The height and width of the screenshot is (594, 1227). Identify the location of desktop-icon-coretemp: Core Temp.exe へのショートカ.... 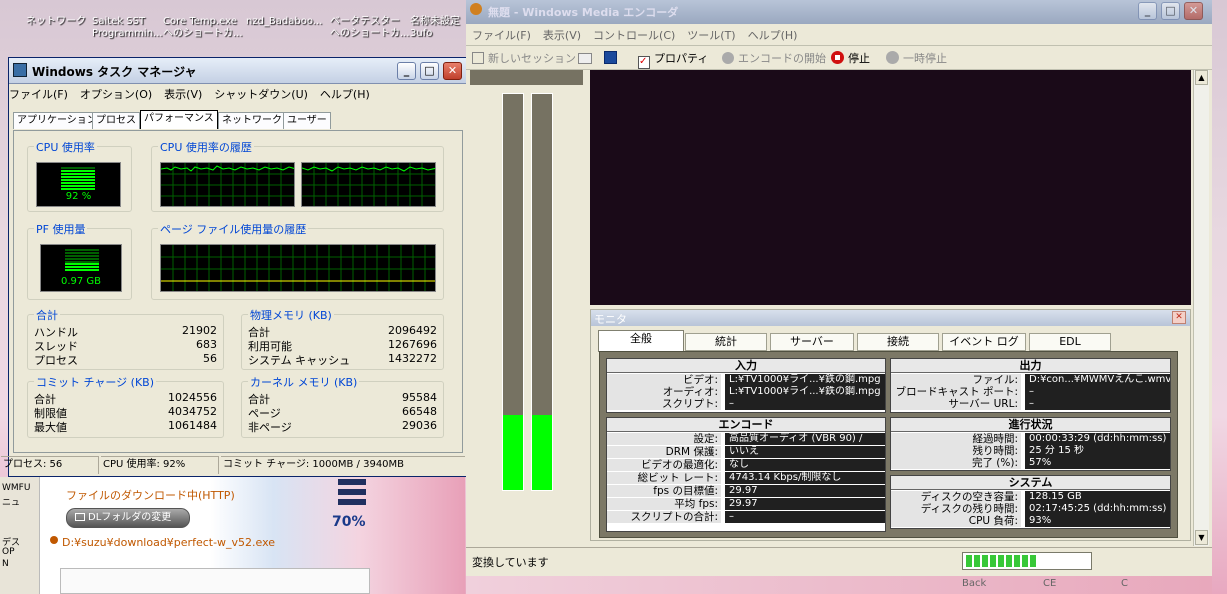
(203, 28).